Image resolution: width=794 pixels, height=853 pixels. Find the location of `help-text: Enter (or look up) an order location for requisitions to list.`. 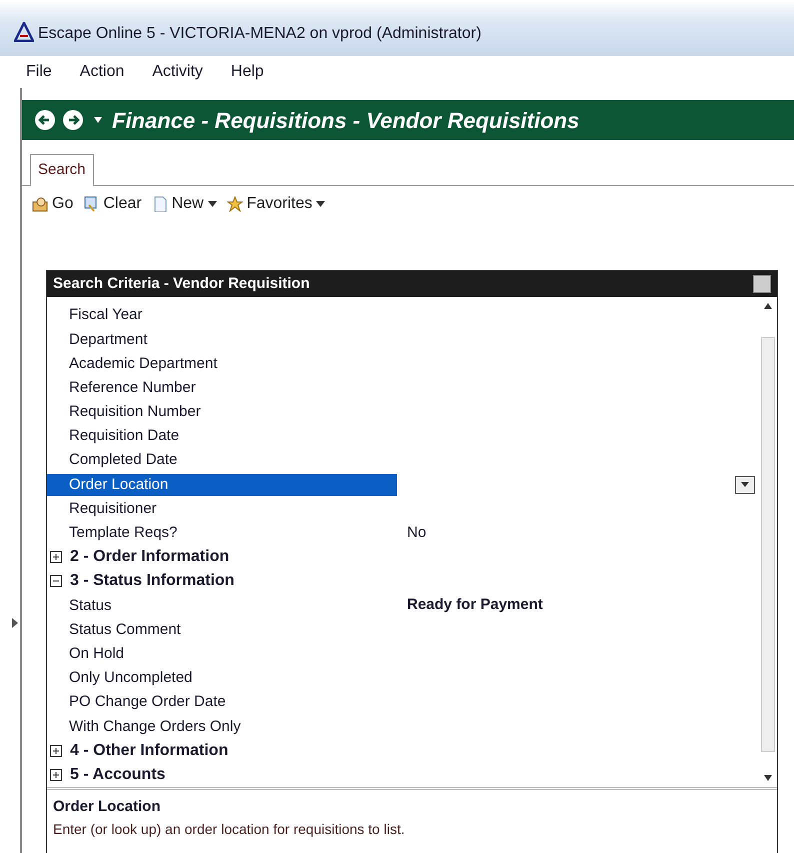

help-text: Enter (or look up) an order location for requisitions to list. is located at coordinates (229, 829).